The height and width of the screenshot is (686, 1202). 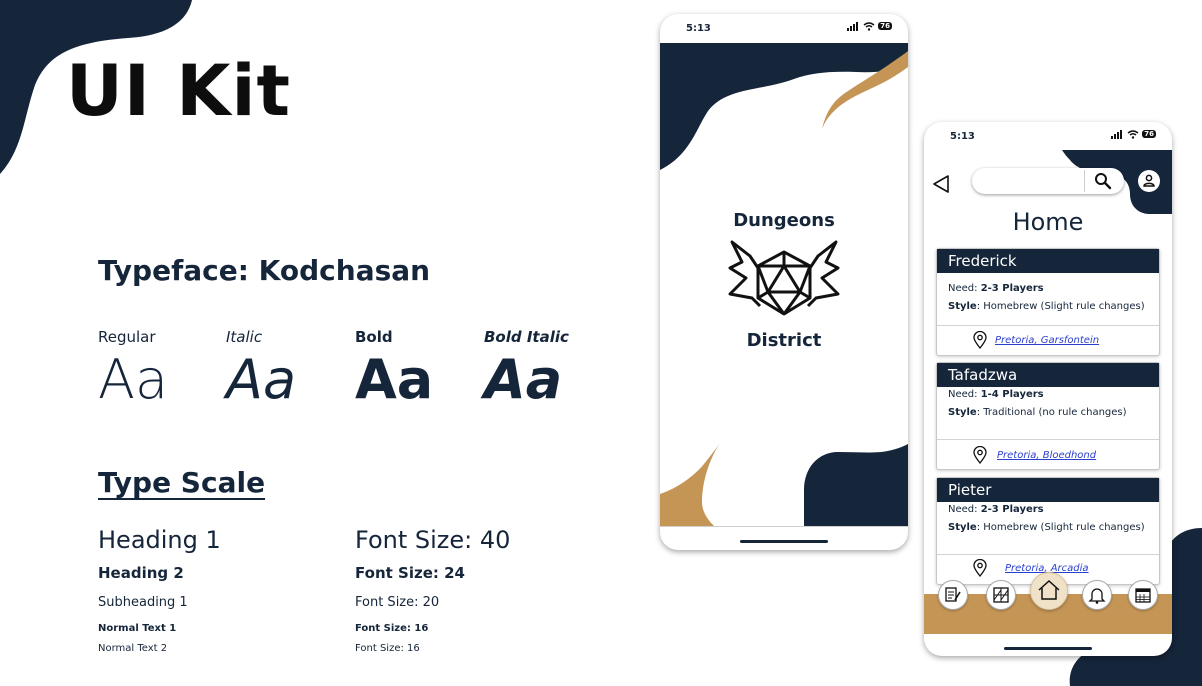 I want to click on home-icon, so click(x=1049, y=589).